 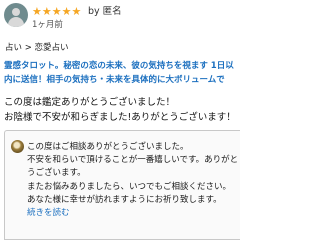 I want to click on reply-line: あなた様に幸せが訪れますようにお祈り致します。, so click(x=124, y=199).